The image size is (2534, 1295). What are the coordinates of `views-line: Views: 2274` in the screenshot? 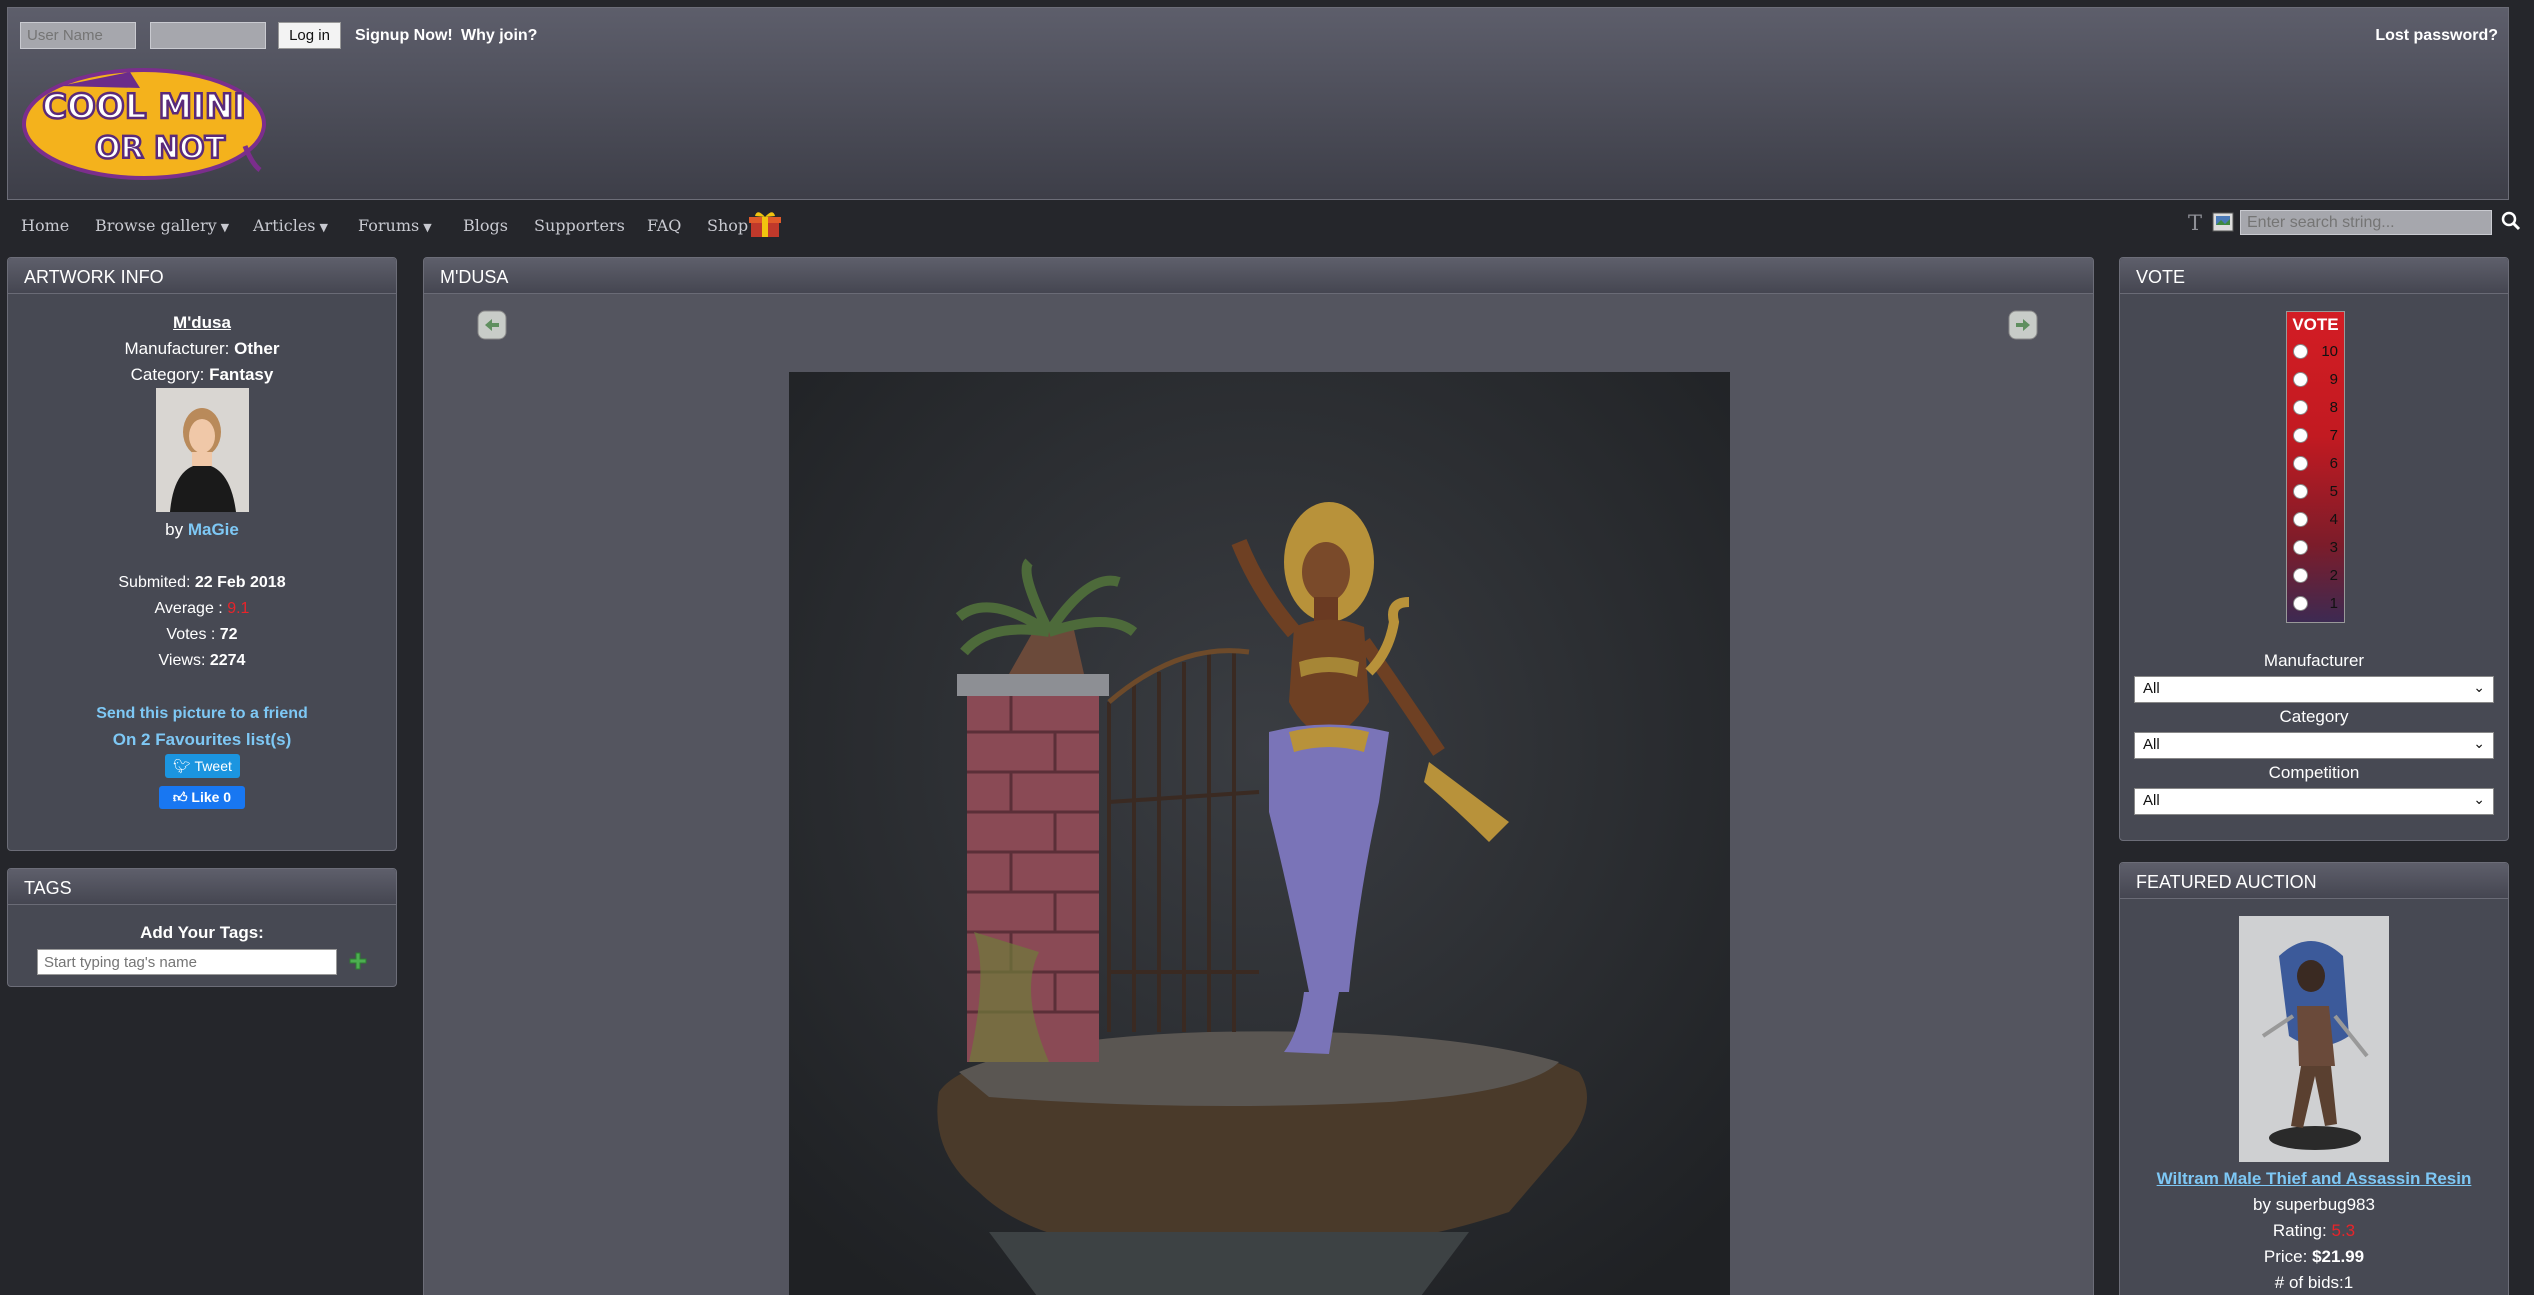 It's located at (202, 660).